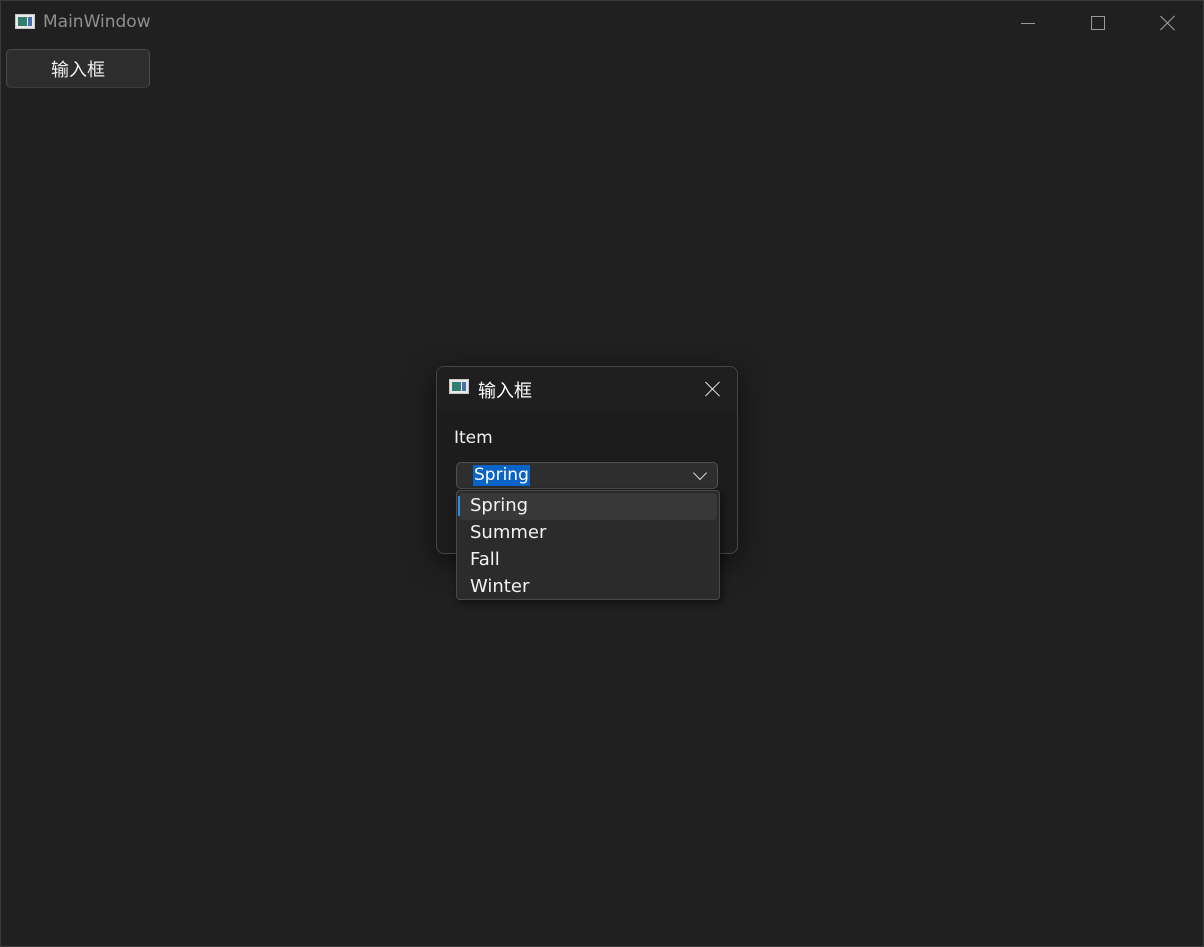  What do you see at coordinates (587, 475) in the screenshot?
I see `item-combobox: Spring` at bounding box center [587, 475].